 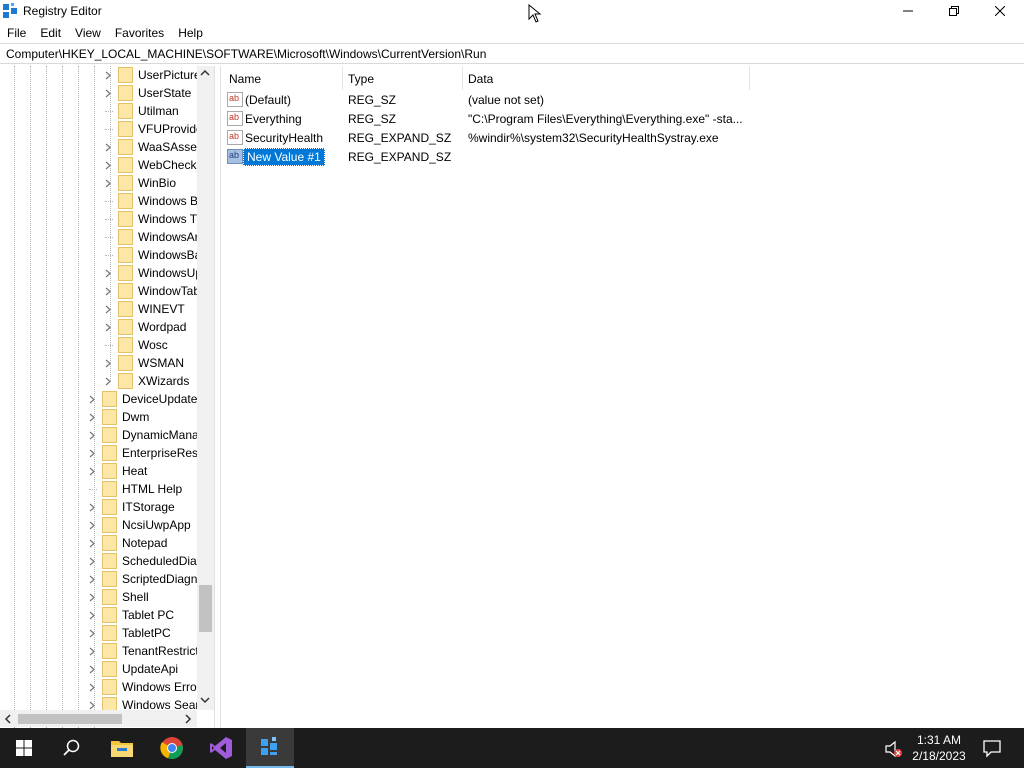 I want to click on taskbar-file-explorer, so click(x=122, y=748).